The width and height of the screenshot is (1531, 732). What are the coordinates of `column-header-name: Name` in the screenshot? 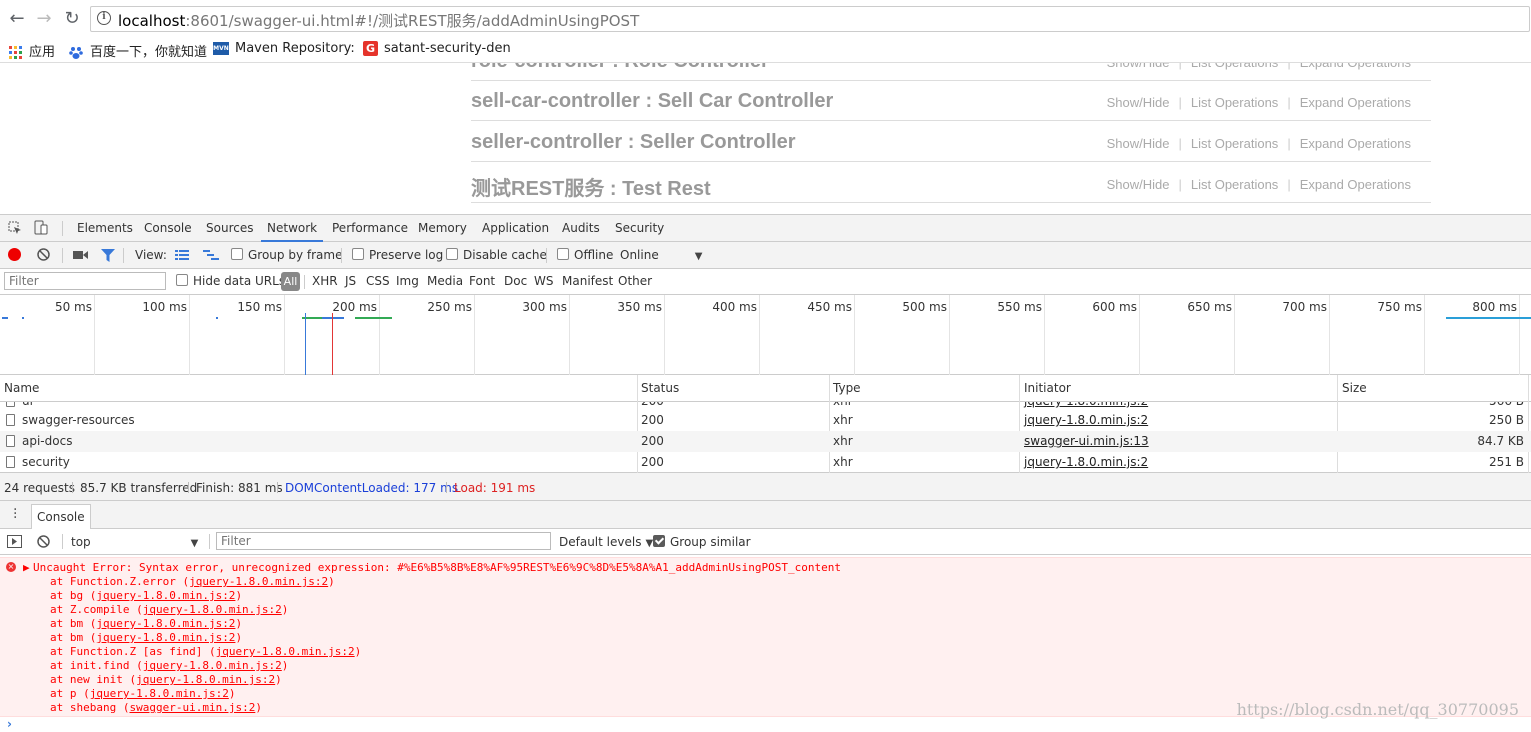 It's located at (21, 388).